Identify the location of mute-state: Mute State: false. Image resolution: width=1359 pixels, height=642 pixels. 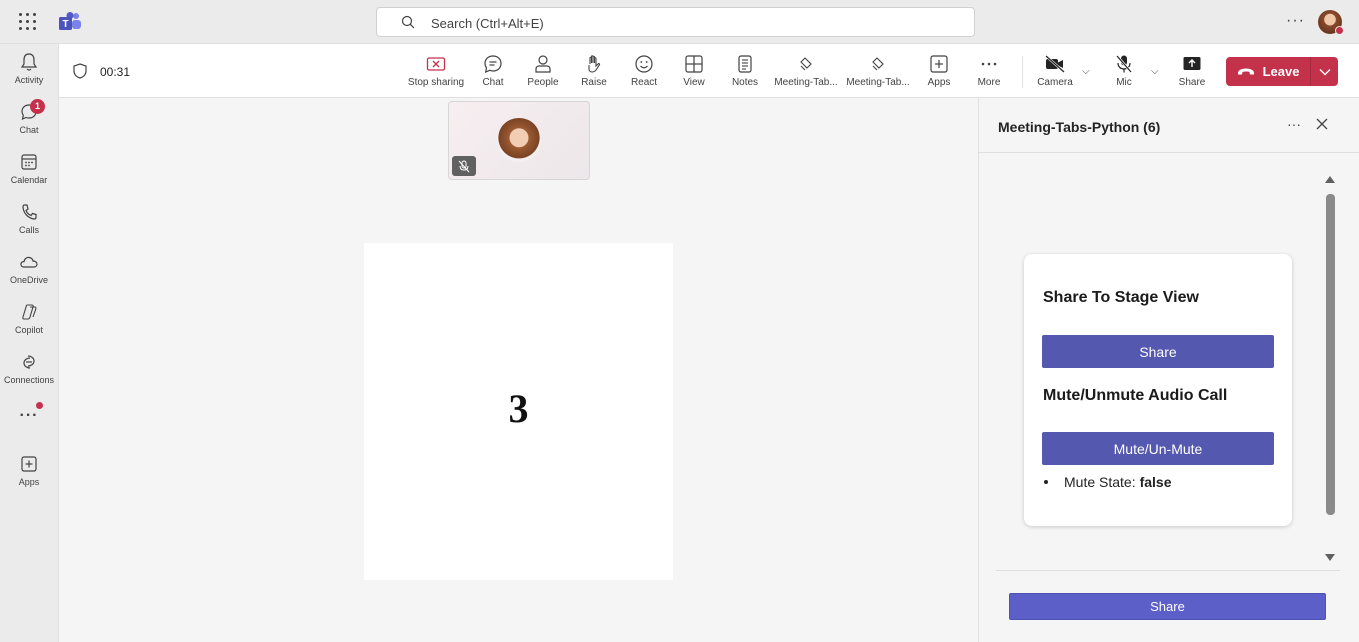
(1107, 482).